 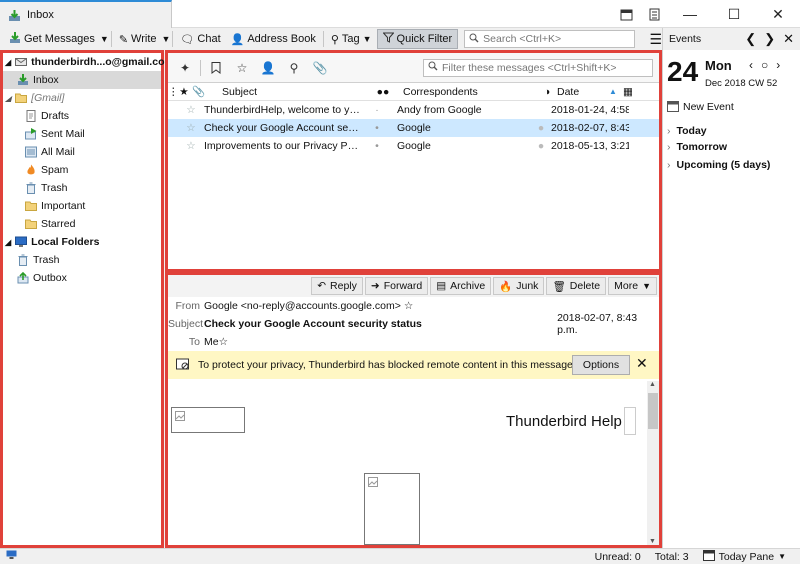 I want to click on subject-column: Subject, so click(x=287, y=92).